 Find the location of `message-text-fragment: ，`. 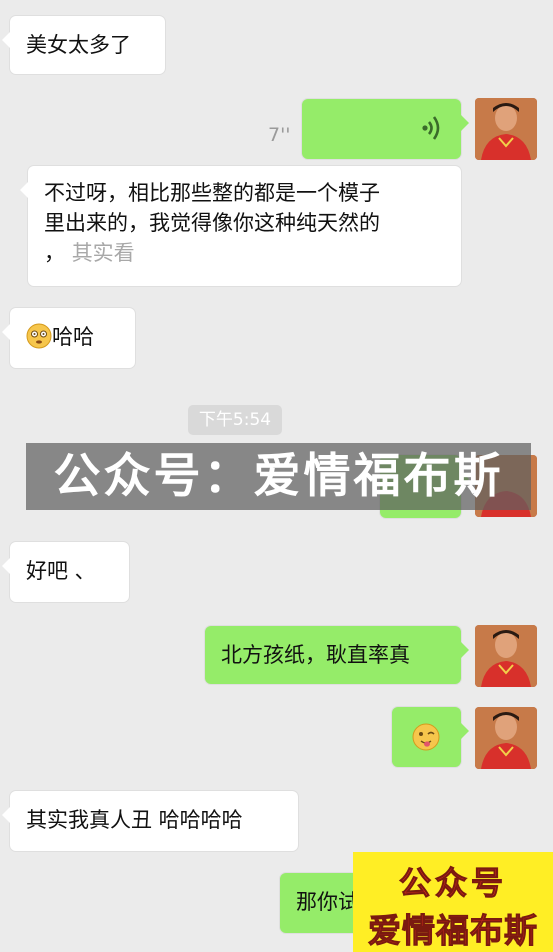

message-text-fragment: ， is located at coordinates (54, 253).